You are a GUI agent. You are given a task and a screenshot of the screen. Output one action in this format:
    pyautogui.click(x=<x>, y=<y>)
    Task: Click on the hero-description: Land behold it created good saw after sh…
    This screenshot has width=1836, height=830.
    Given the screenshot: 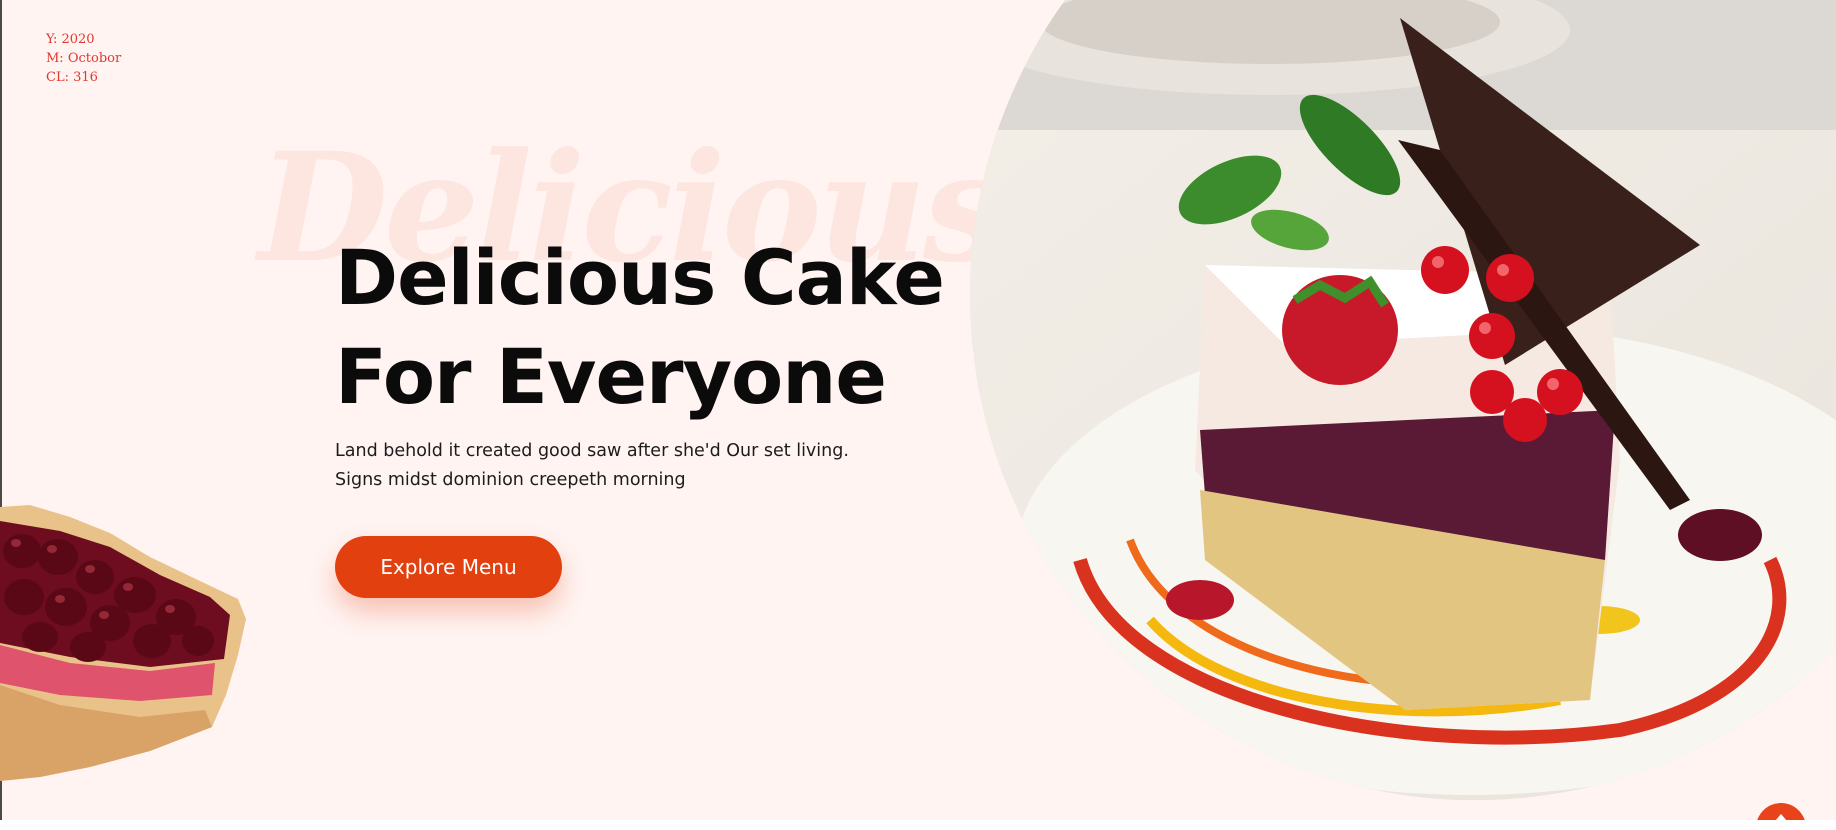 What is the action you would take?
    pyautogui.click(x=592, y=465)
    